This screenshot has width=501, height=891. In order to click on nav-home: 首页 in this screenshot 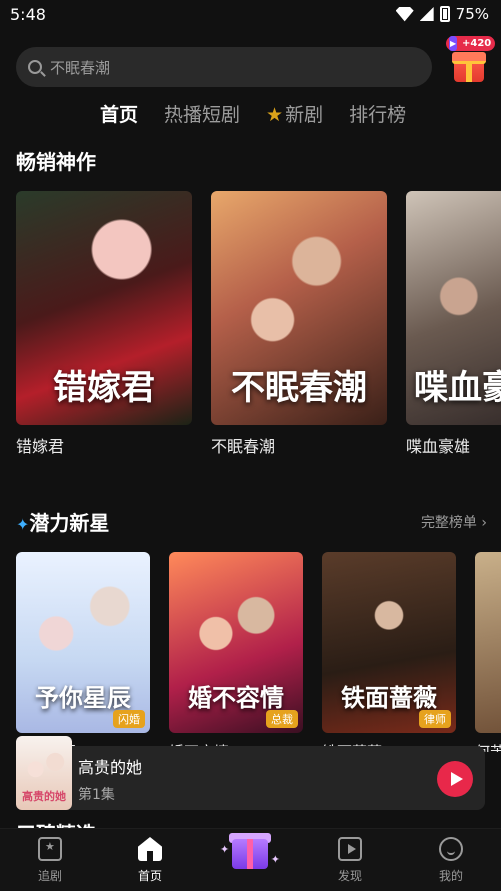, I will do `click(150, 860)`.